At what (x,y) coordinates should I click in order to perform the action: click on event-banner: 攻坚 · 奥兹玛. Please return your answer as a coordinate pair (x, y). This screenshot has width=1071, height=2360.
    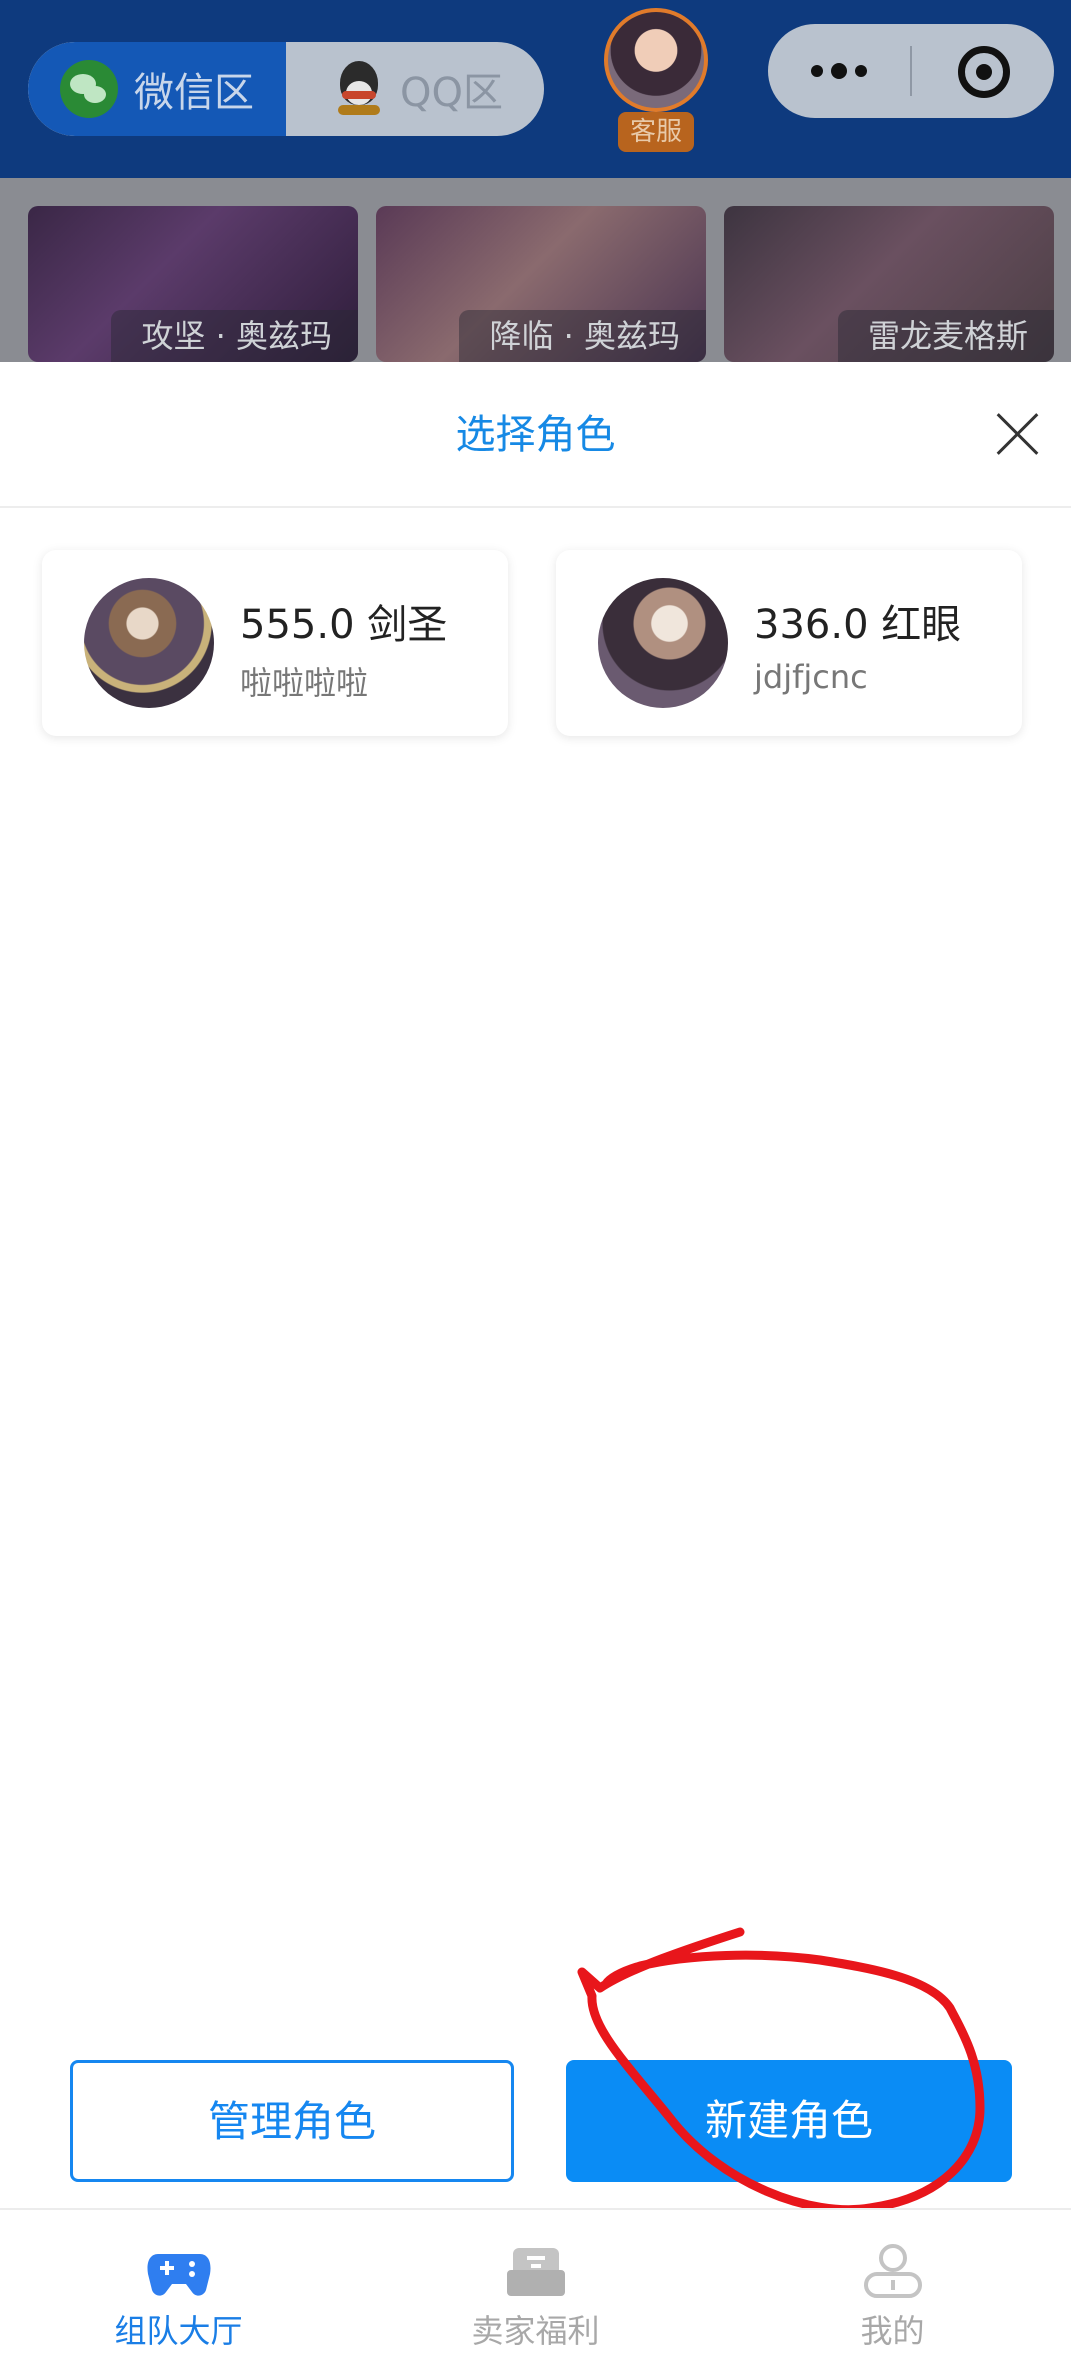
    Looking at the image, I should click on (193, 284).